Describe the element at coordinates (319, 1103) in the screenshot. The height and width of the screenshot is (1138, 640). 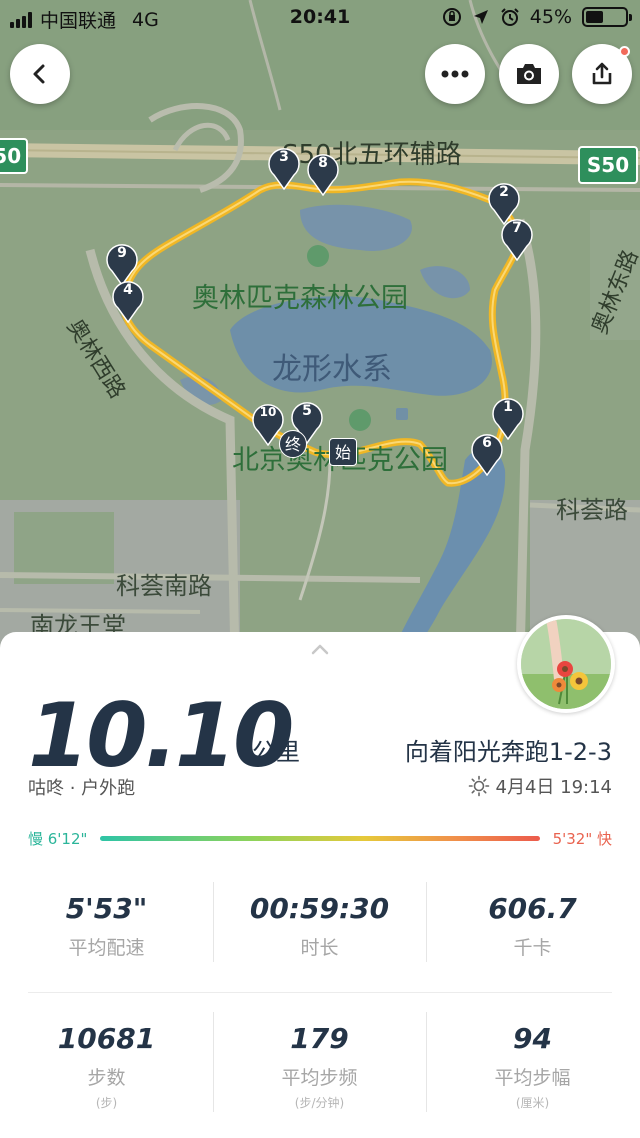
I see `stat-unit: (步/分钟)` at that location.